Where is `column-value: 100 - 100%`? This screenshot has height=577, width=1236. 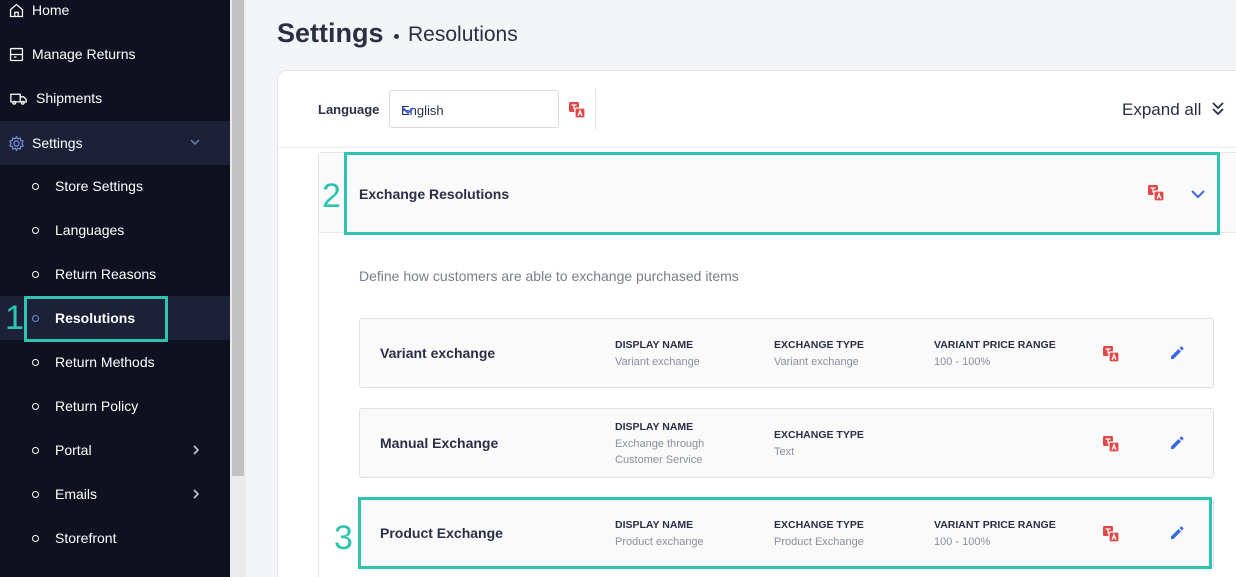 column-value: 100 - 100% is located at coordinates (962, 362).